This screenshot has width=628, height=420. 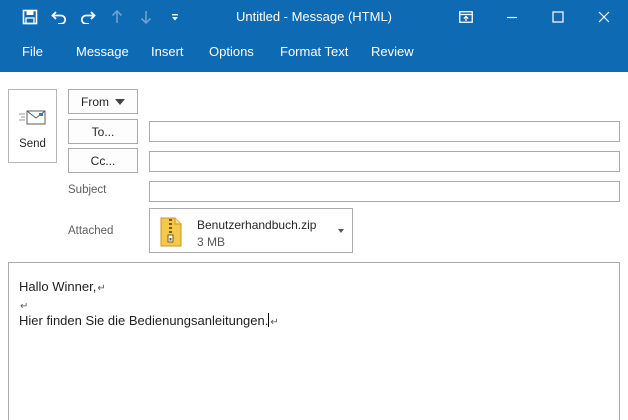 What do you see at coordinates (91, 231) in the screenshot?
I see `attached-label: Attached` at bounding box center [91, 231].